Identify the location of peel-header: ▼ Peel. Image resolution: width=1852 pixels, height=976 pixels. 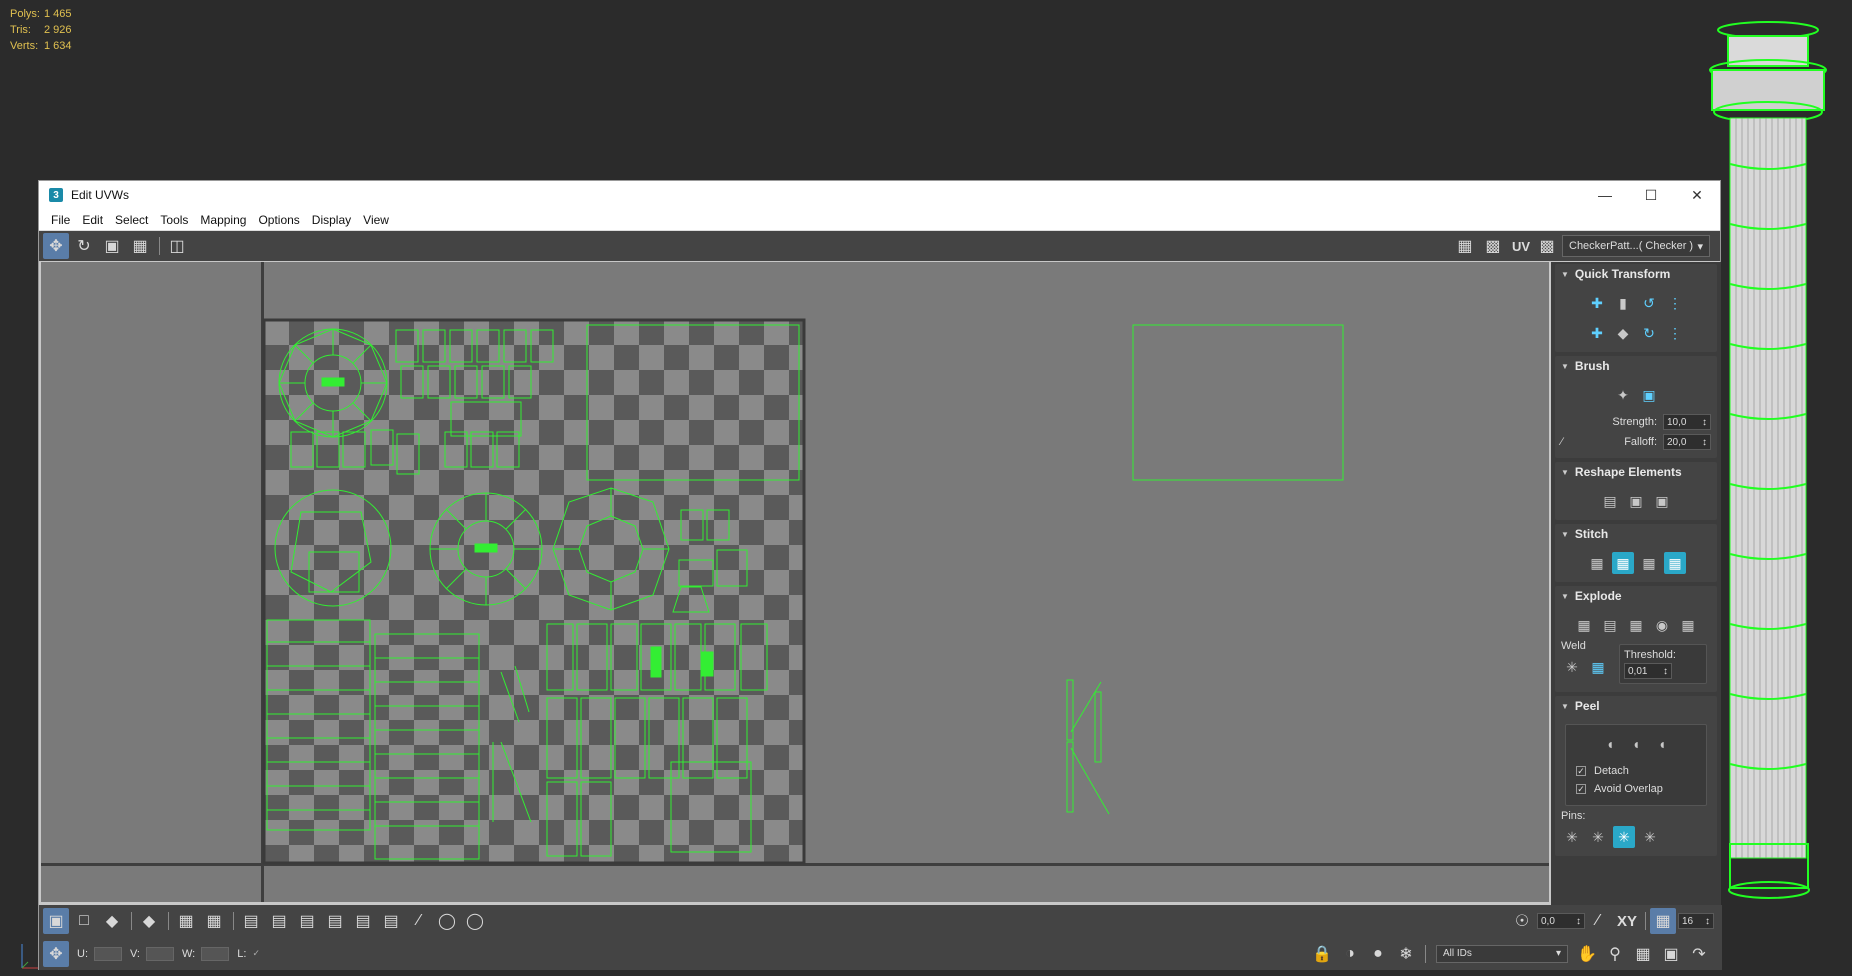
(1636, 706).